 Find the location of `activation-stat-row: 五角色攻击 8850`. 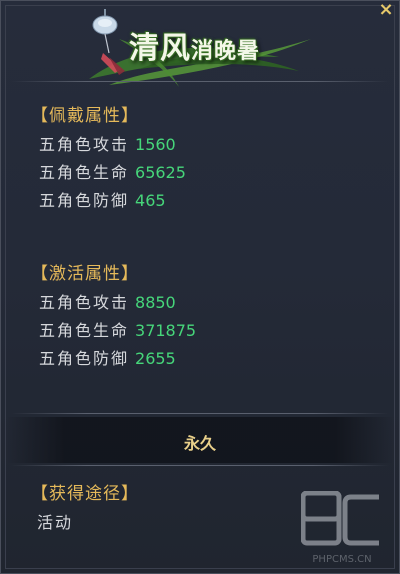

activation-stat-row: 五角色攻击 8850 is located at coordinates (107, 303).